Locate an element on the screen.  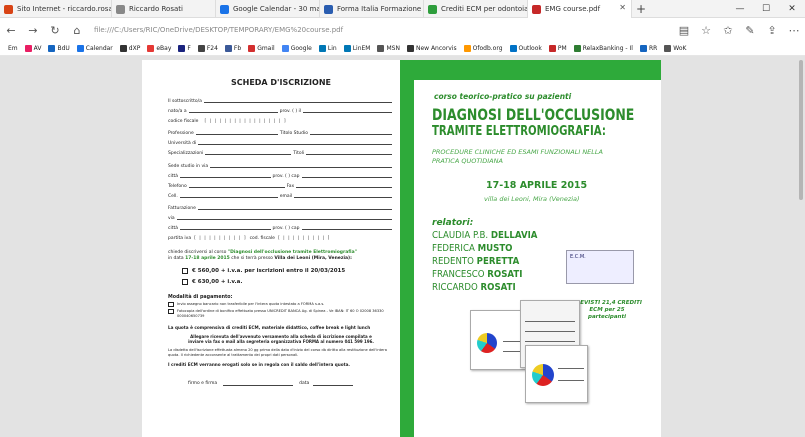
fav-item: F is located at coordinates (184, 48).